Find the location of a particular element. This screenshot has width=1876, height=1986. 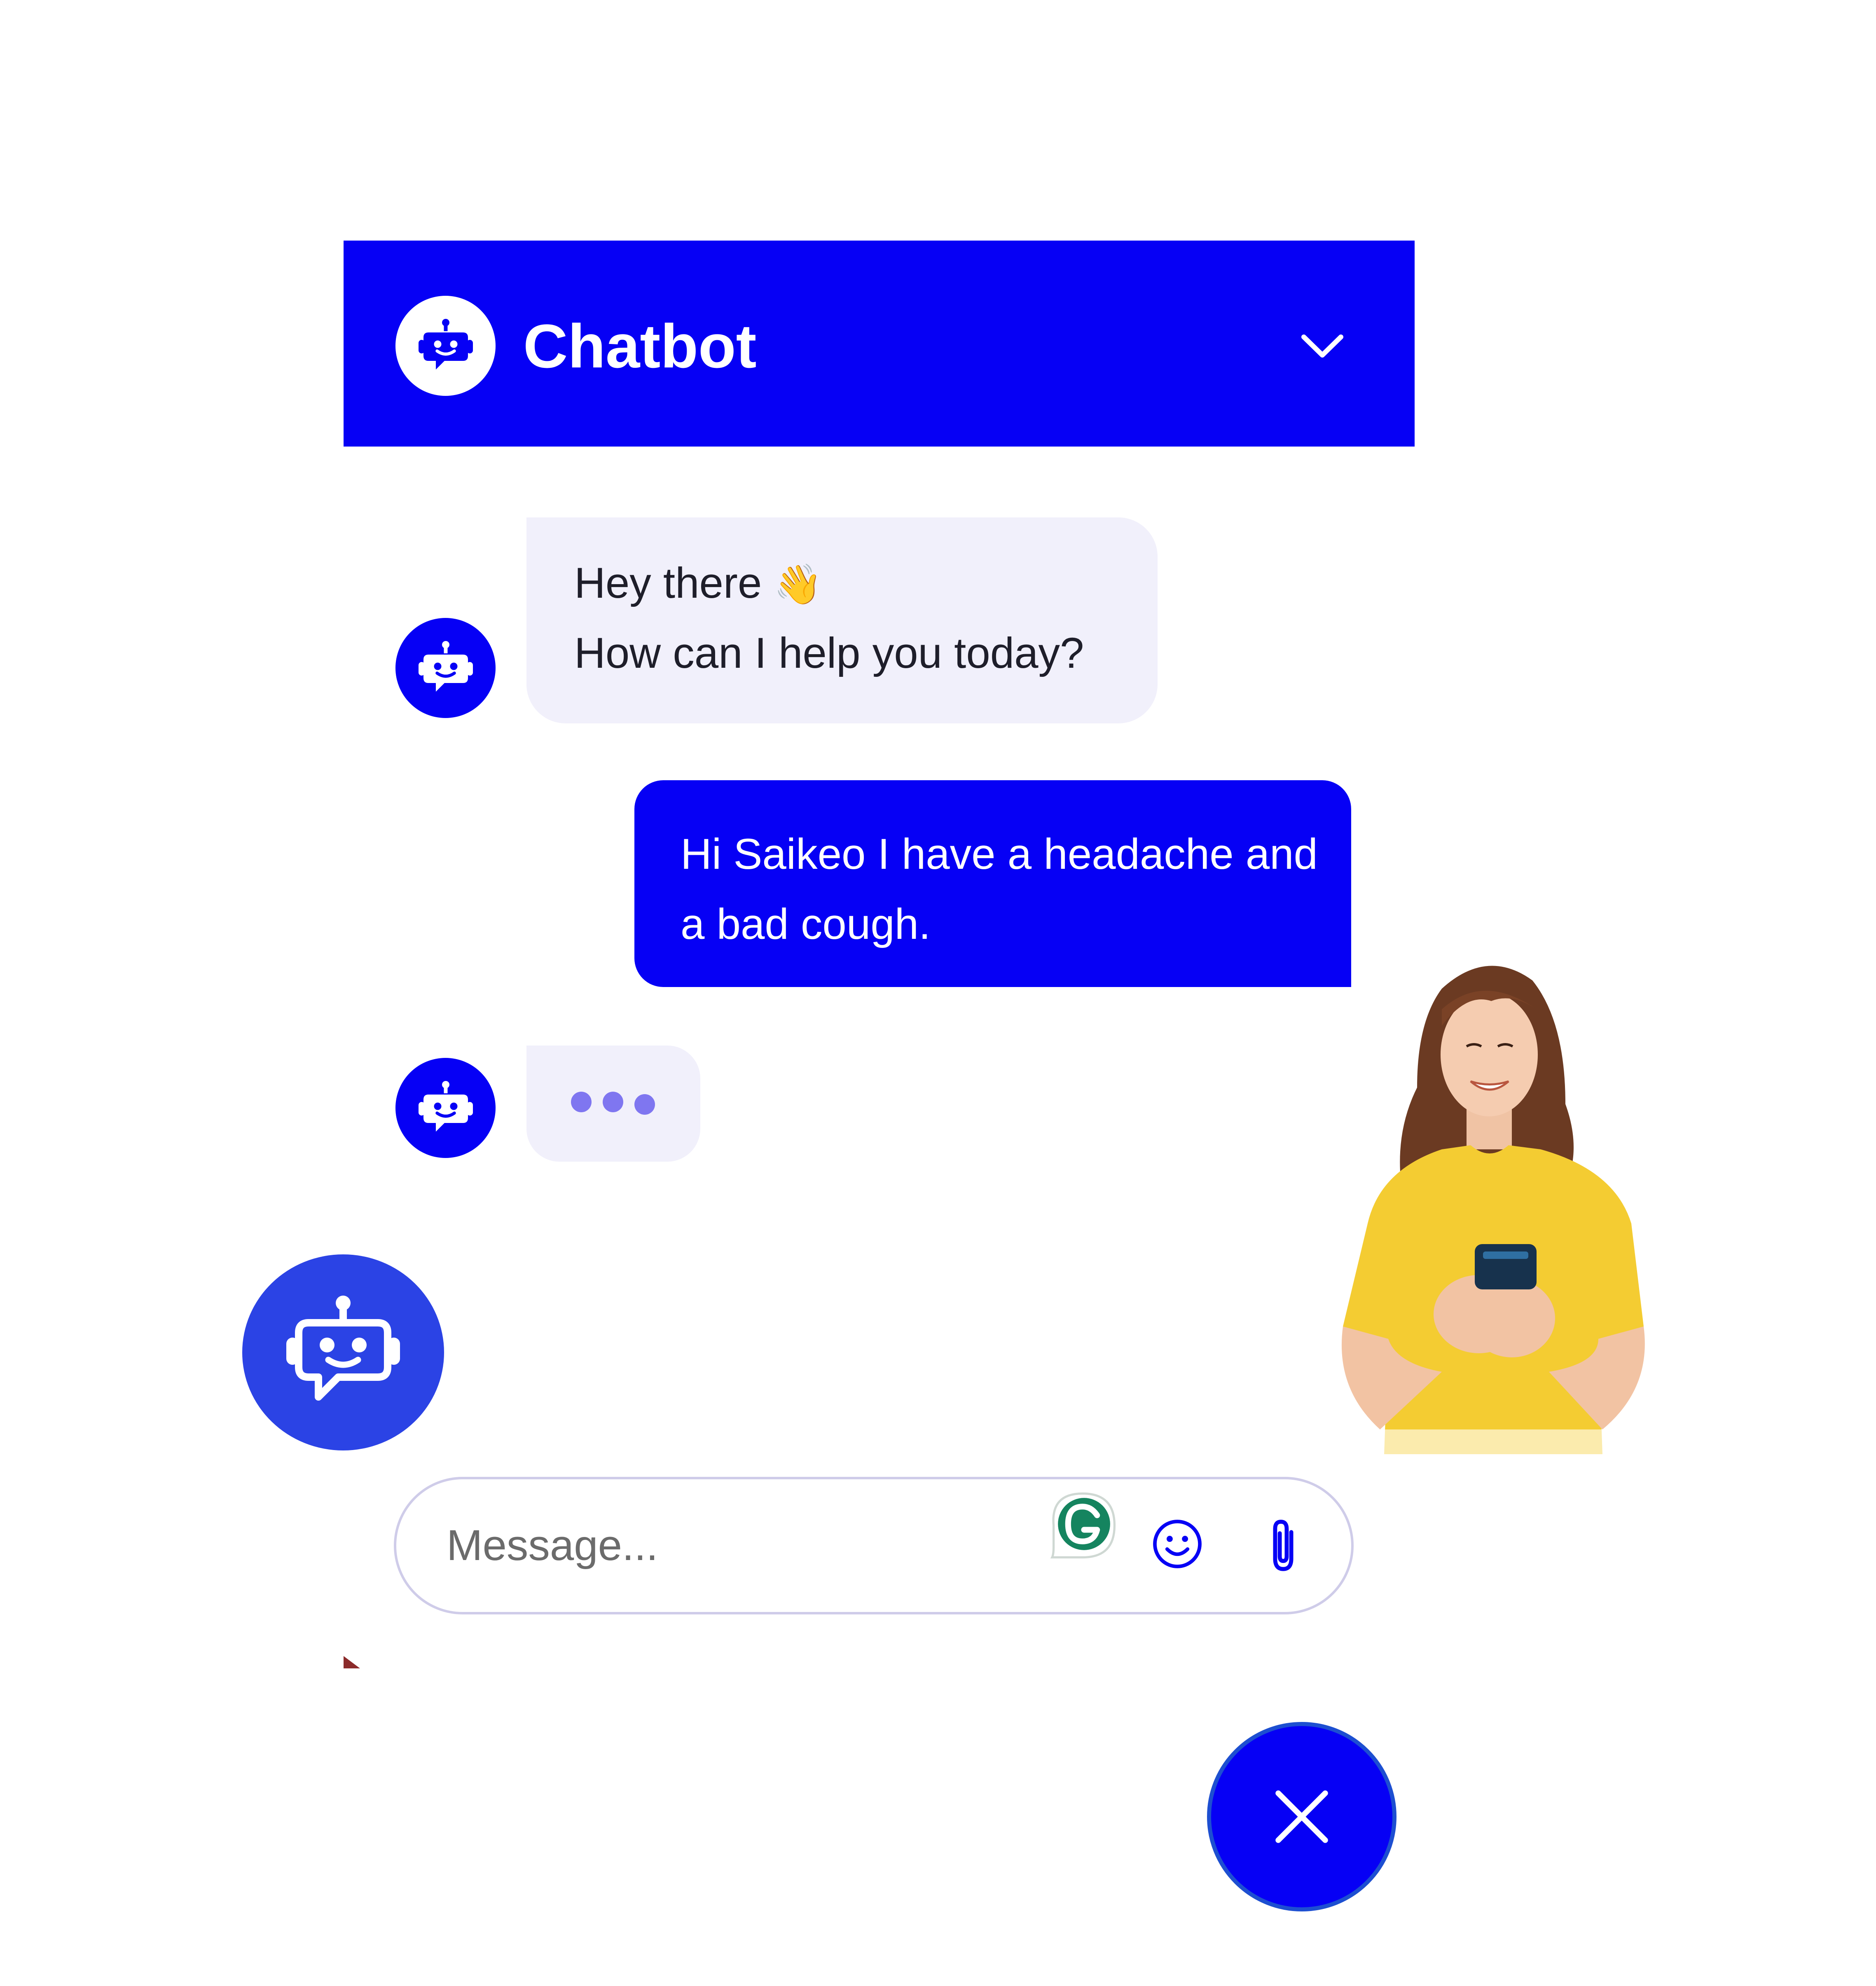

chatbot-launcher-button is located at coordinates (343, 1352).